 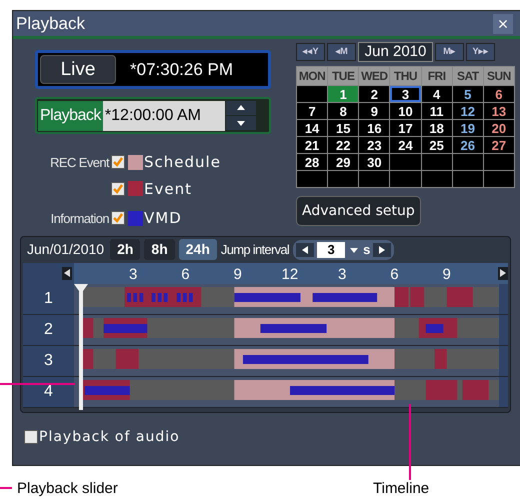 What do you see at coordinates (374, 111) in the screenshot?
I see `calendar-day: 9` at bounding box center [374, 111].